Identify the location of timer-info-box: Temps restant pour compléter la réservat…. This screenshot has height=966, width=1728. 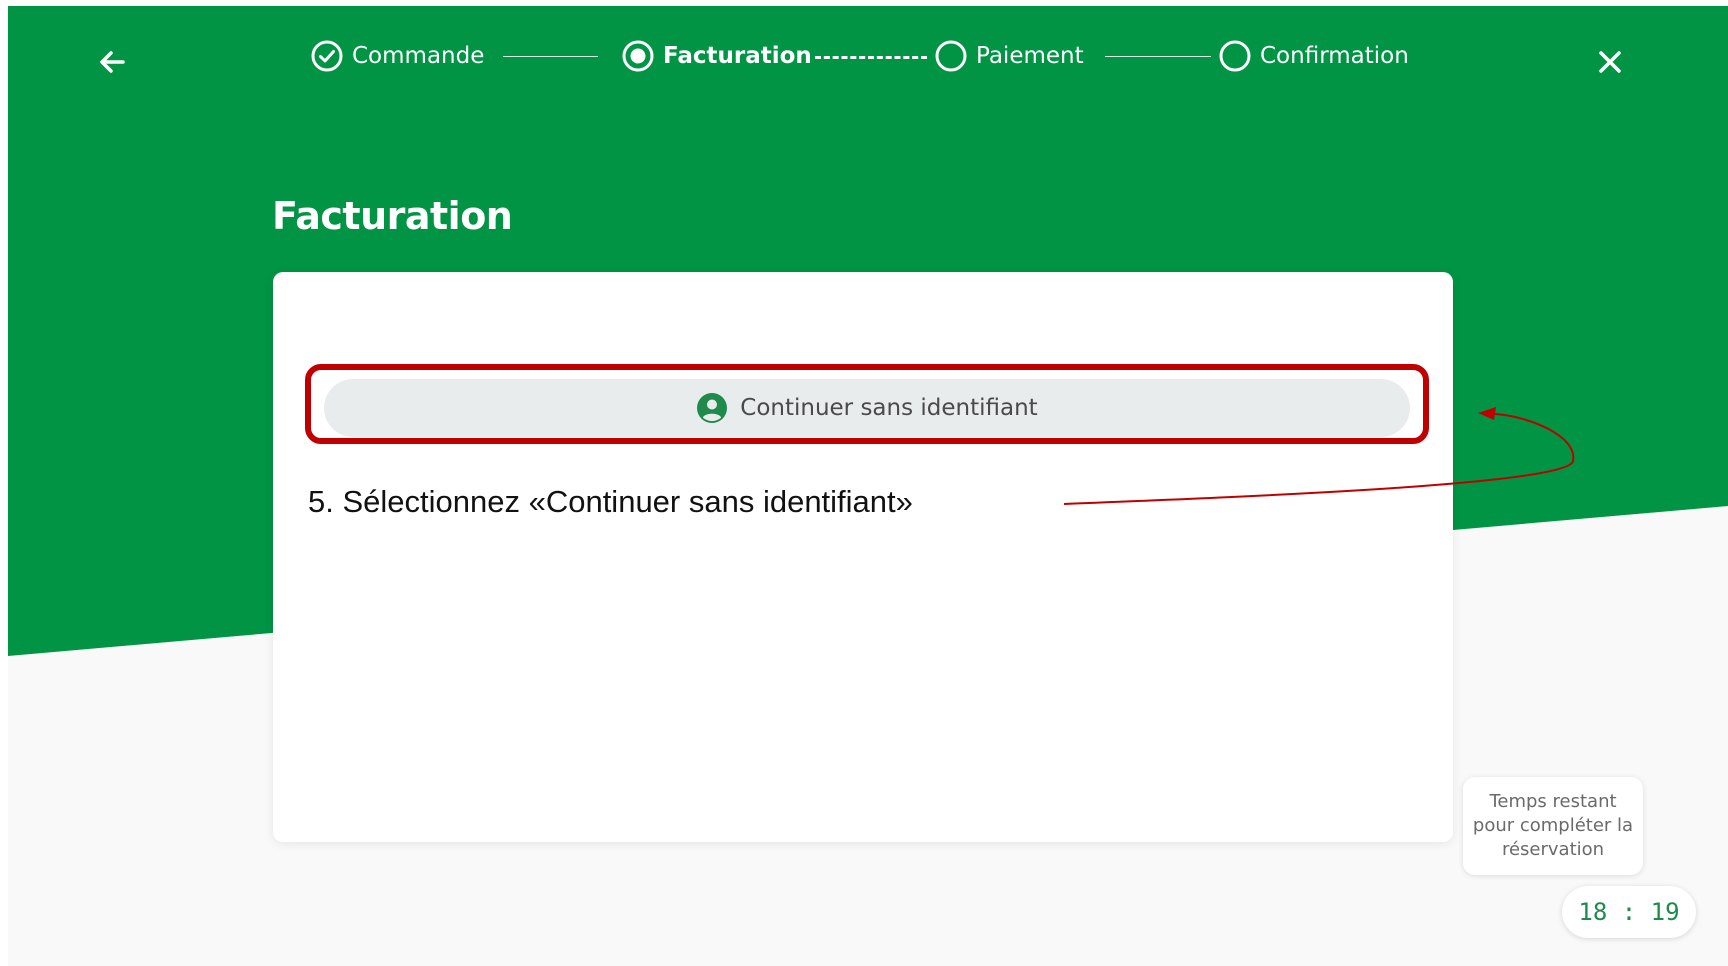
(1553, 826).